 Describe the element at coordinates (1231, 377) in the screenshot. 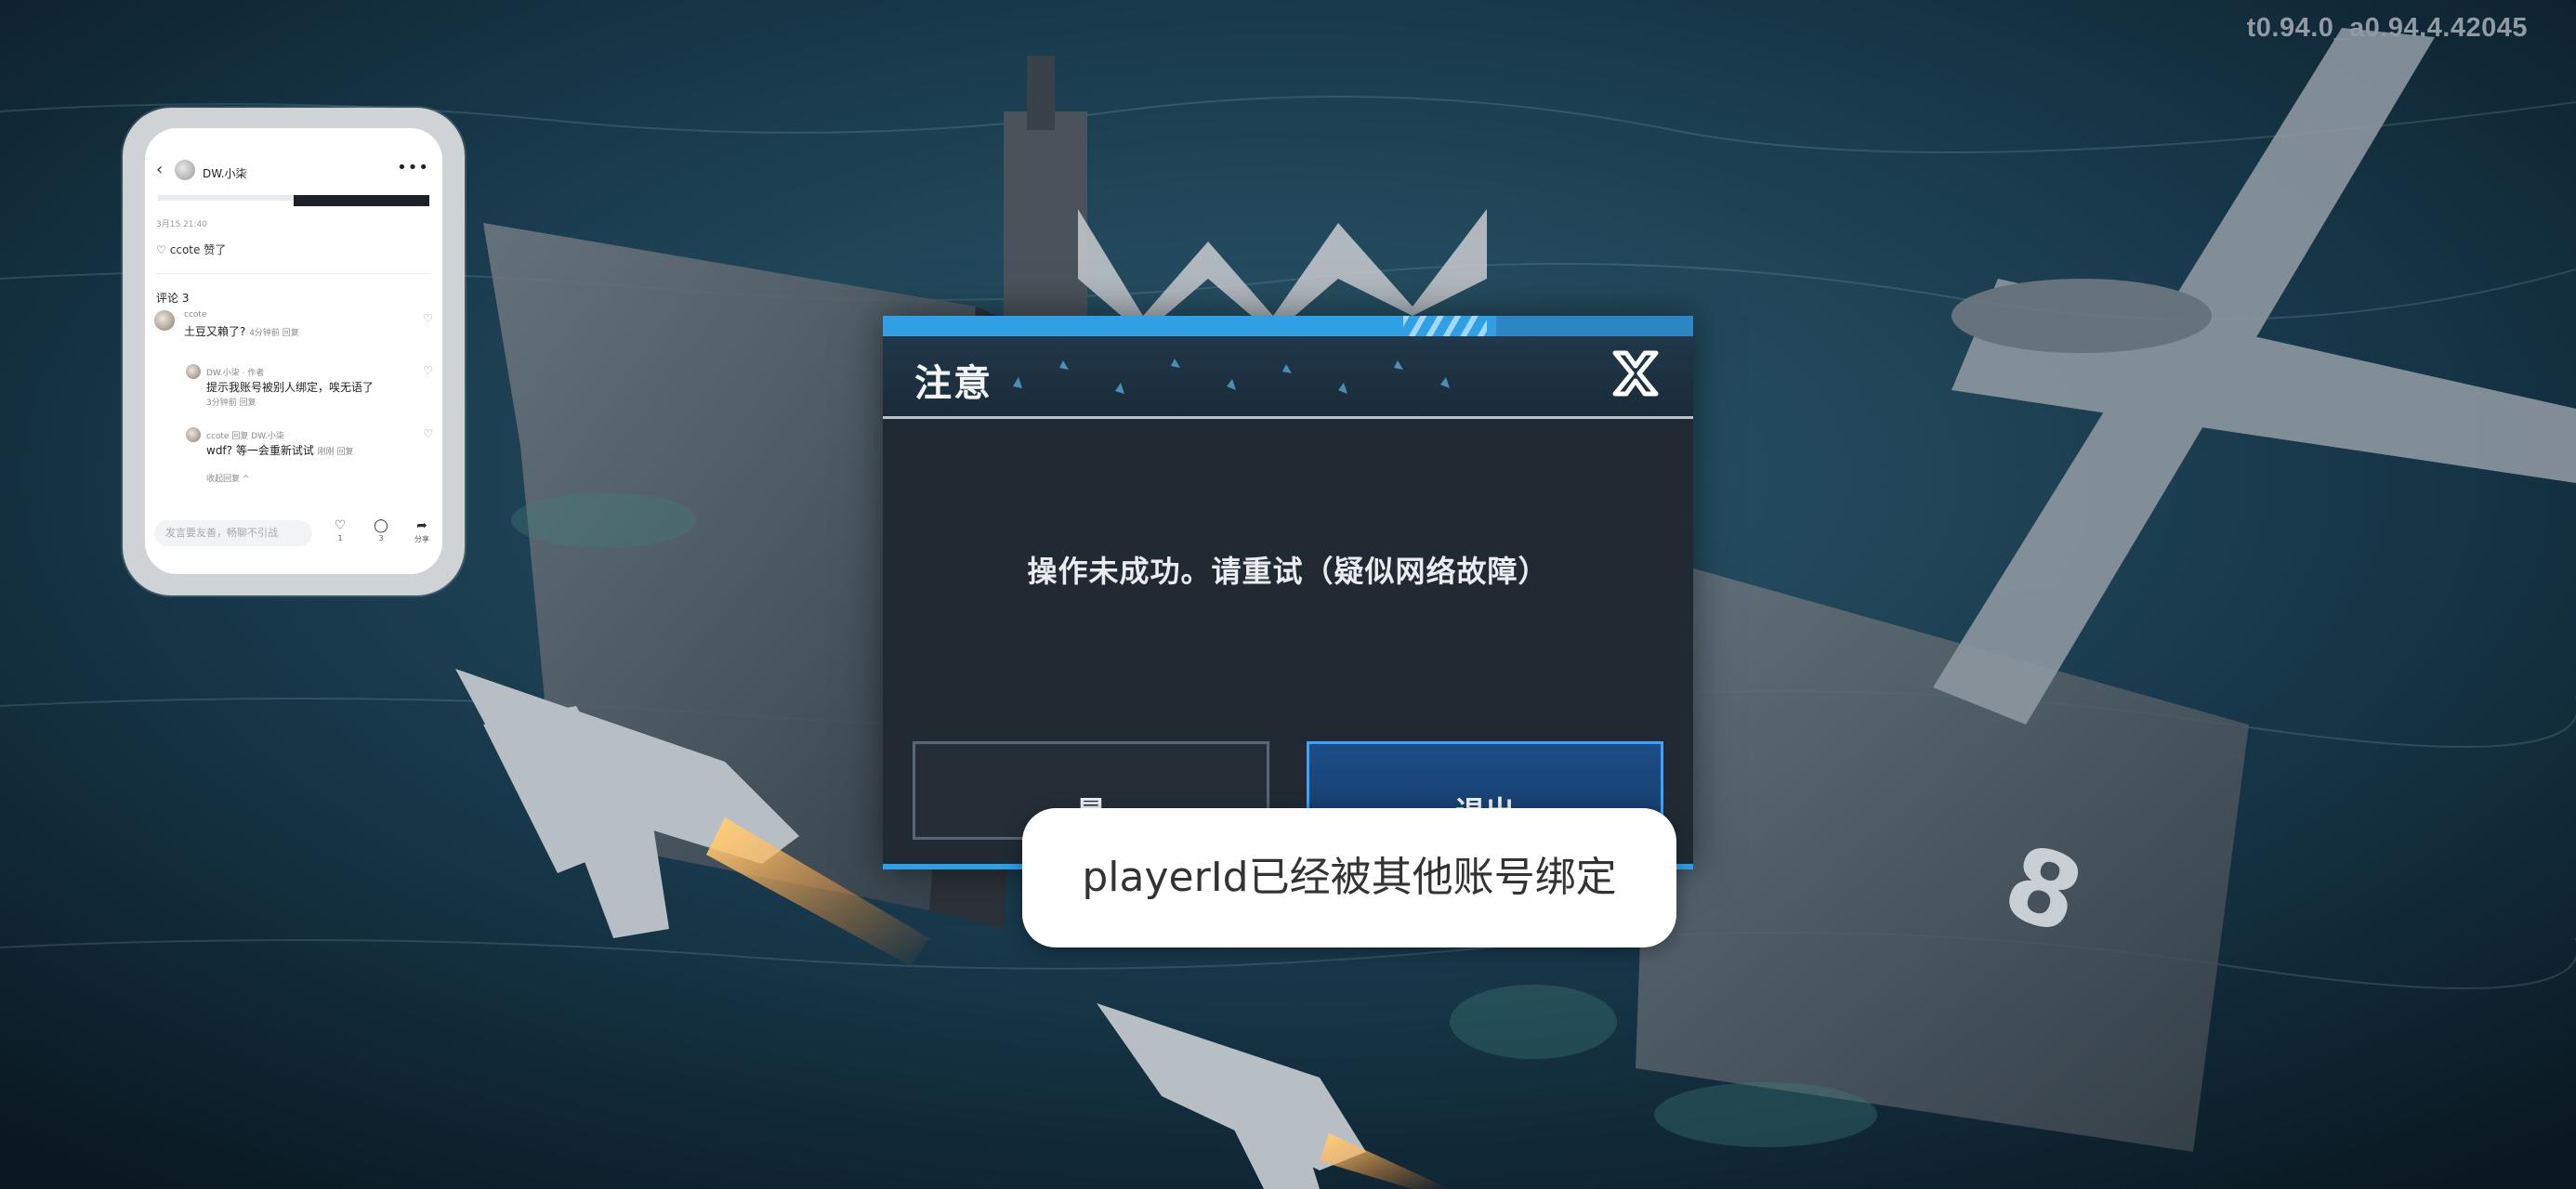

I see `sparkle-decoration` at that location.